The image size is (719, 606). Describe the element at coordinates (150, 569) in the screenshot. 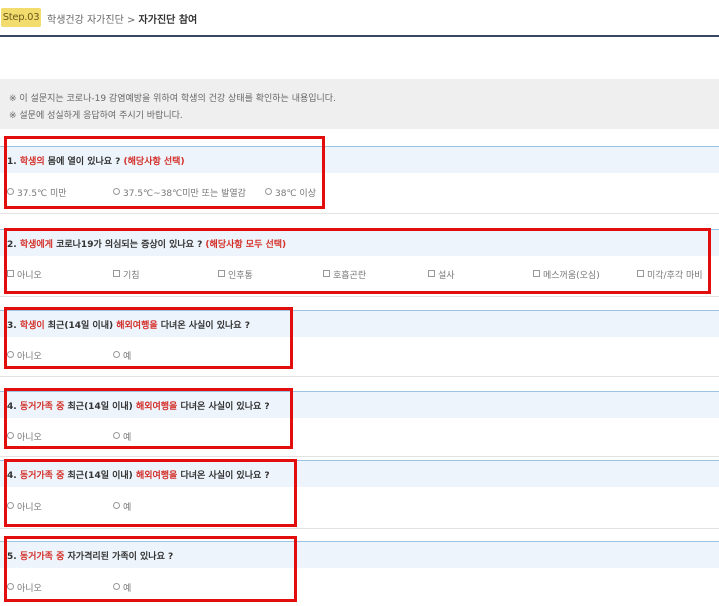

I see `highlight-frame-q5` at that location.